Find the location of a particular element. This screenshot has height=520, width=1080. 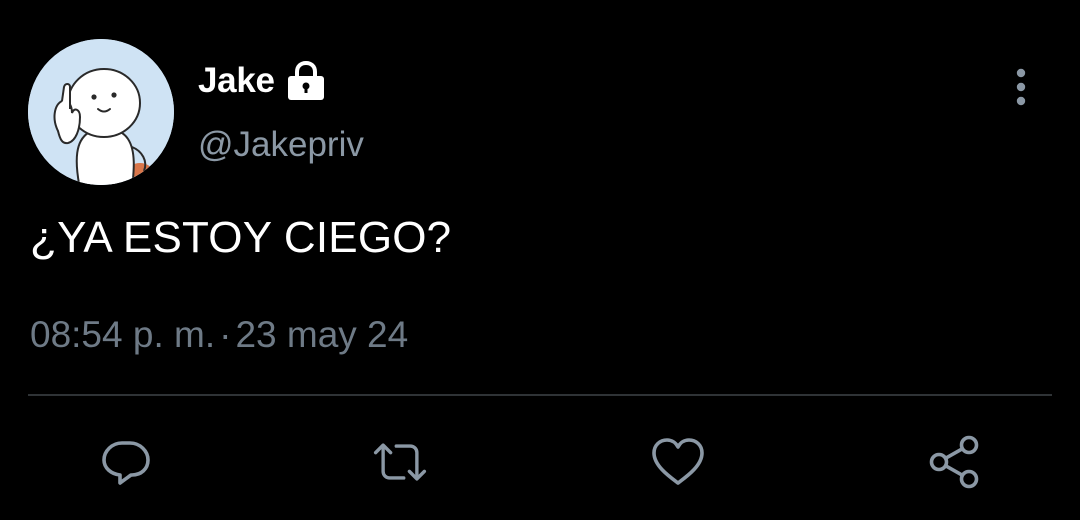

tweet-text: ¿YA ESTOY CIEGO? is located at coordinates (241, 237).